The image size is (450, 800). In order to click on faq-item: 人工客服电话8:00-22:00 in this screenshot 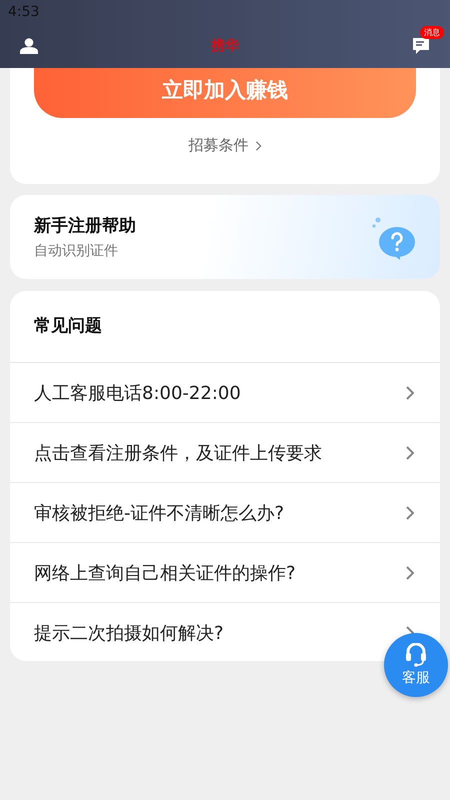, I will do `click(137, 392)`.